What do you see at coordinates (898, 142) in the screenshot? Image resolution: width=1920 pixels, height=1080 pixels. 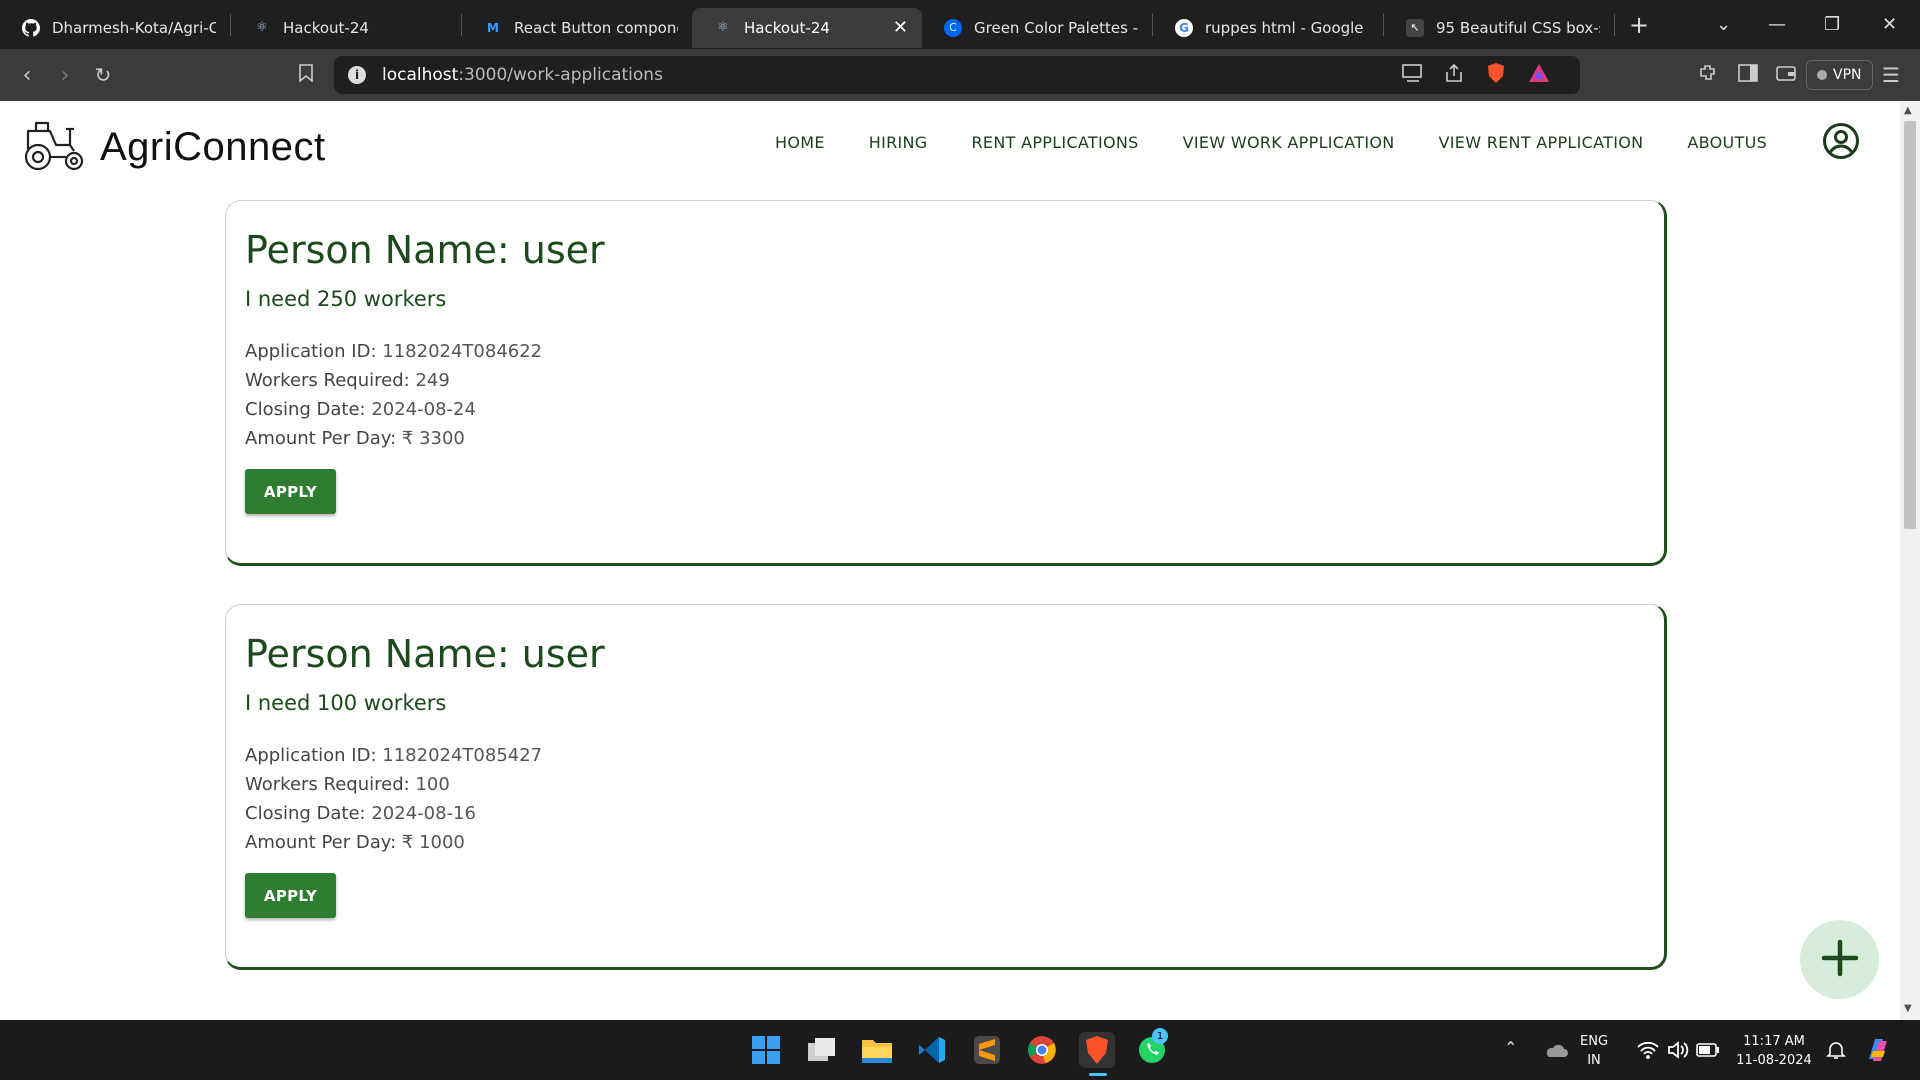 I see `nav-hiring: HIRING` at bounding box center [898, 142].